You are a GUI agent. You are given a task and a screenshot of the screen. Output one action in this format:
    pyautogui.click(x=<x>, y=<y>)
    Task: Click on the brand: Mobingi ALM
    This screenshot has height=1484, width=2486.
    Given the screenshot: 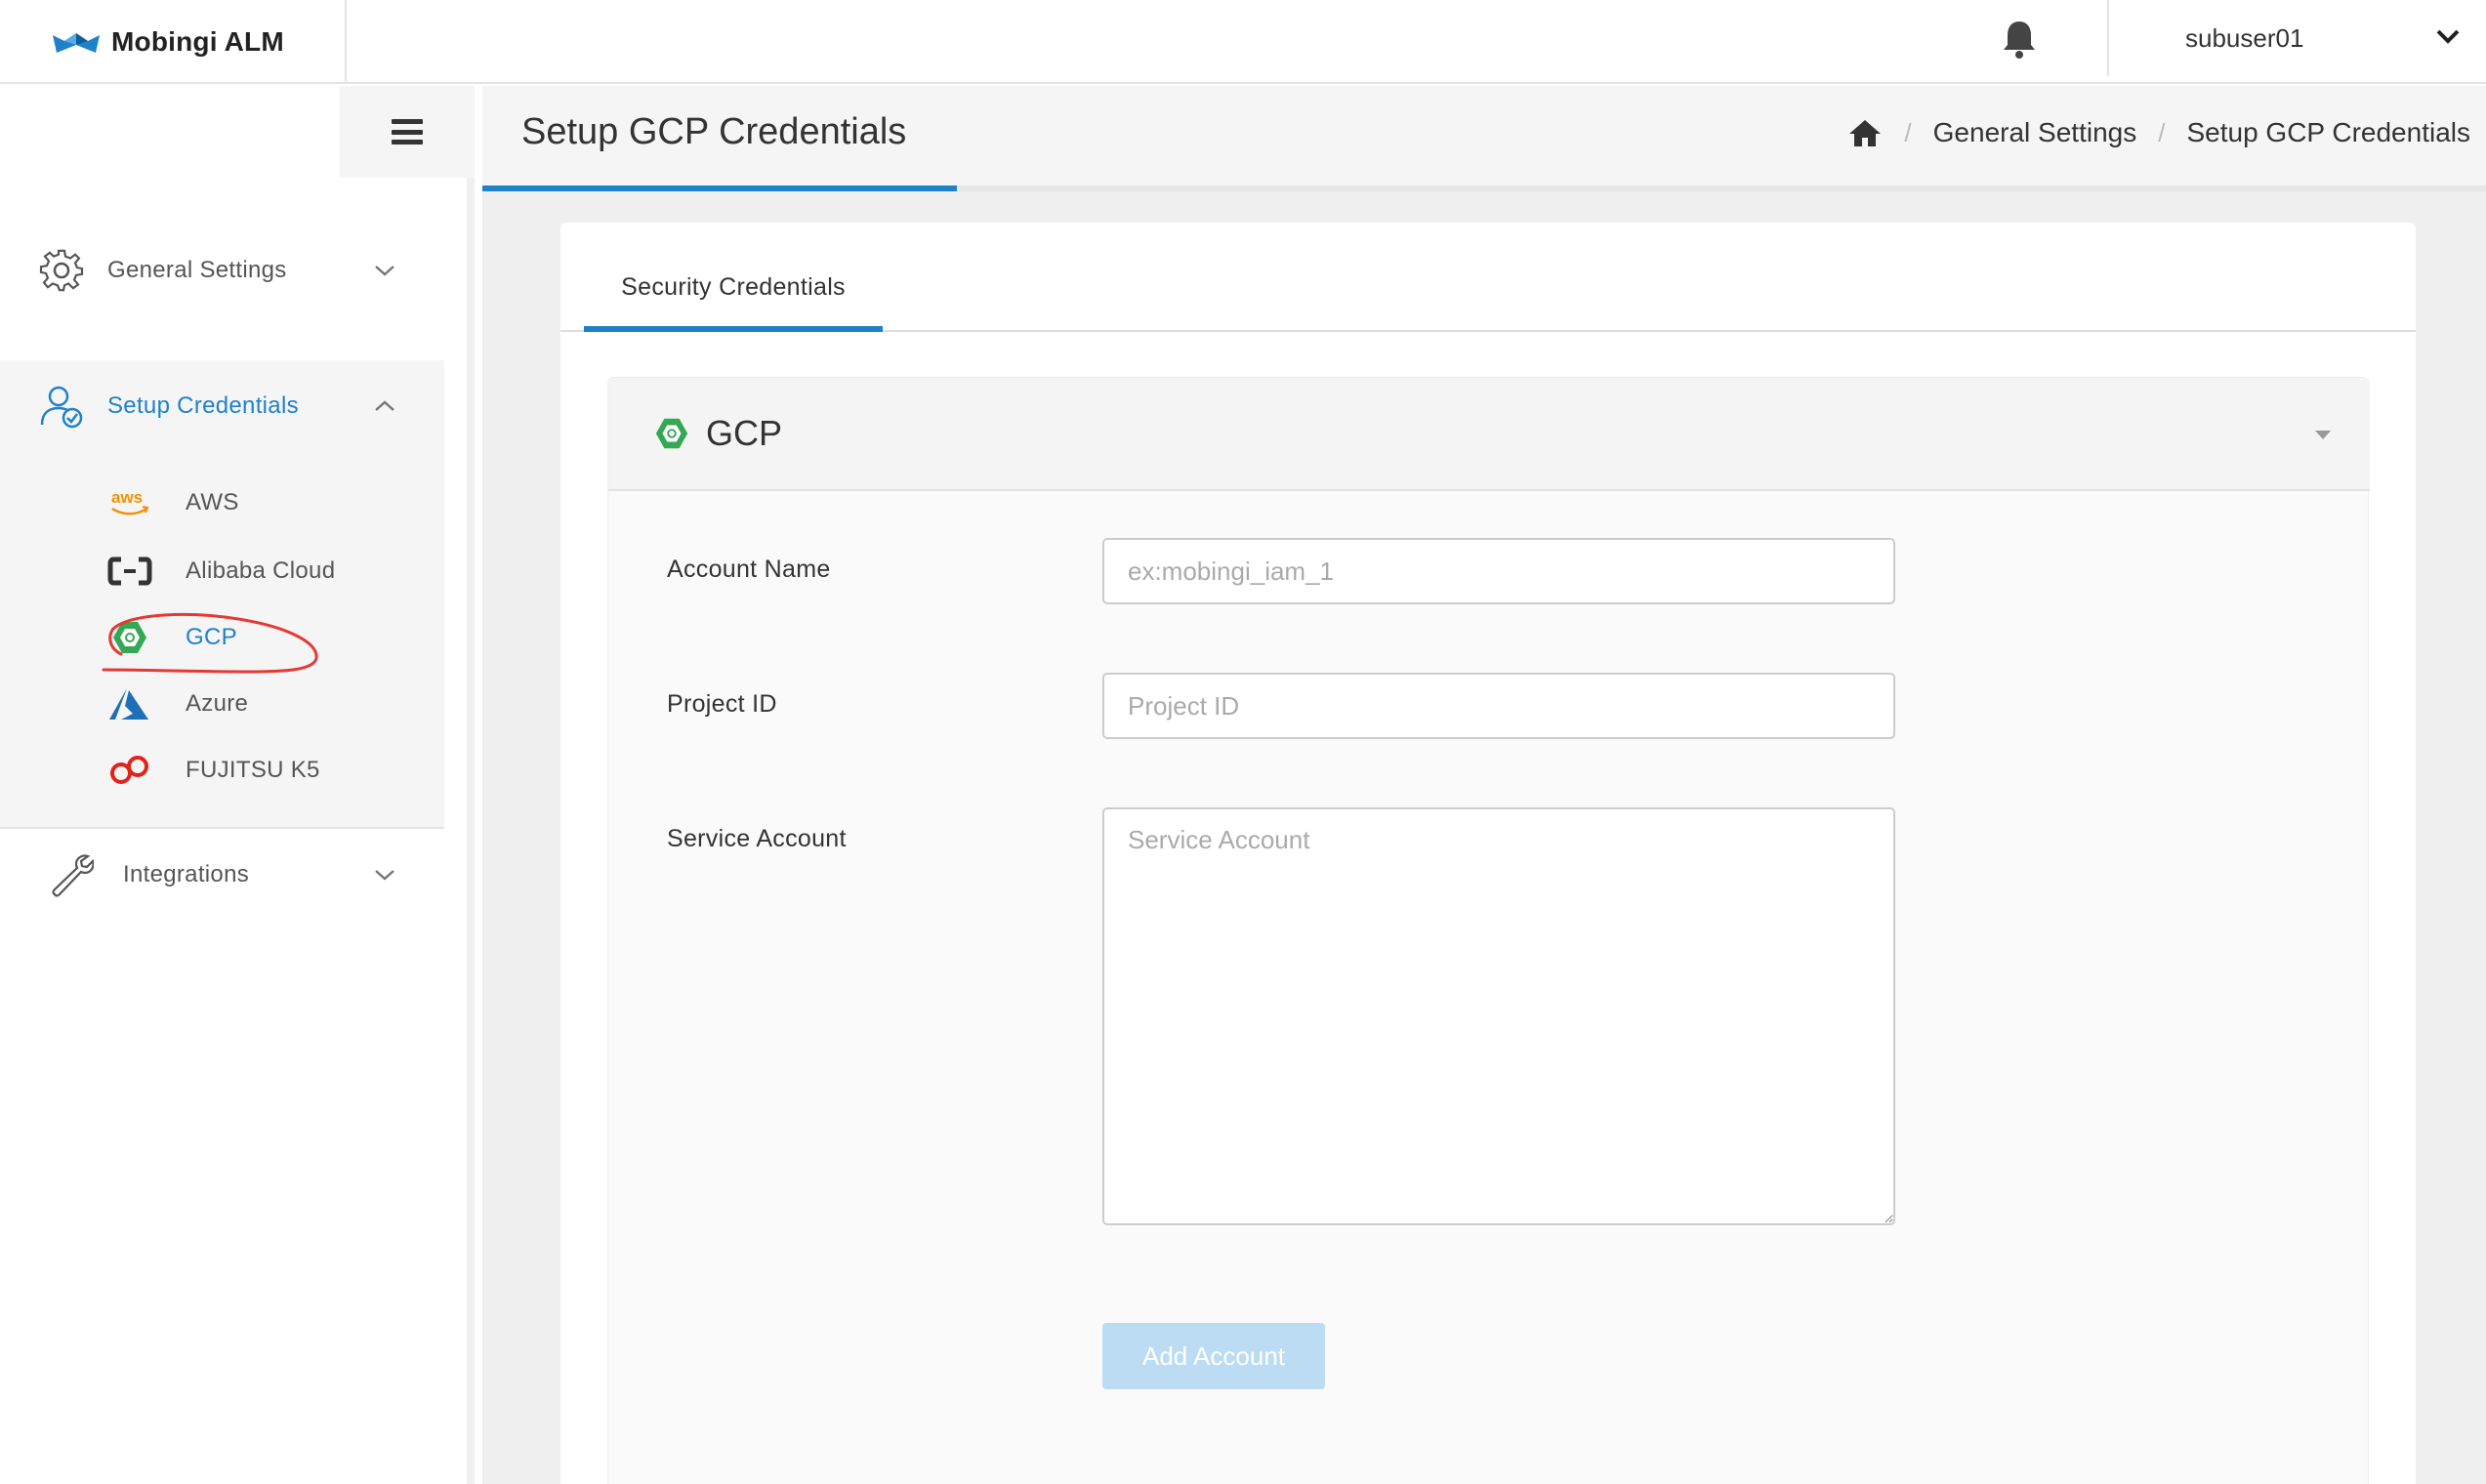 What is the action you would take?
    pyautogui.click(x=173, y=42)
    